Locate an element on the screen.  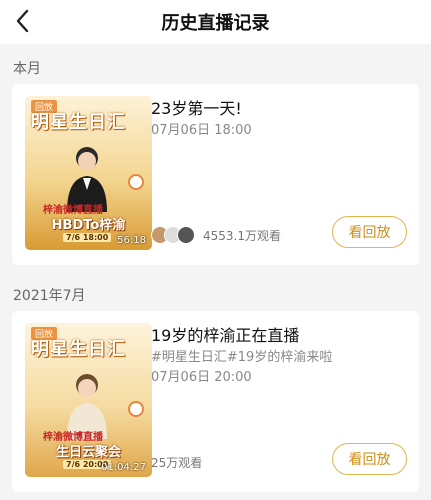
thumbnail-headline: 生日云聚会 is located at coordinates (88, 452).